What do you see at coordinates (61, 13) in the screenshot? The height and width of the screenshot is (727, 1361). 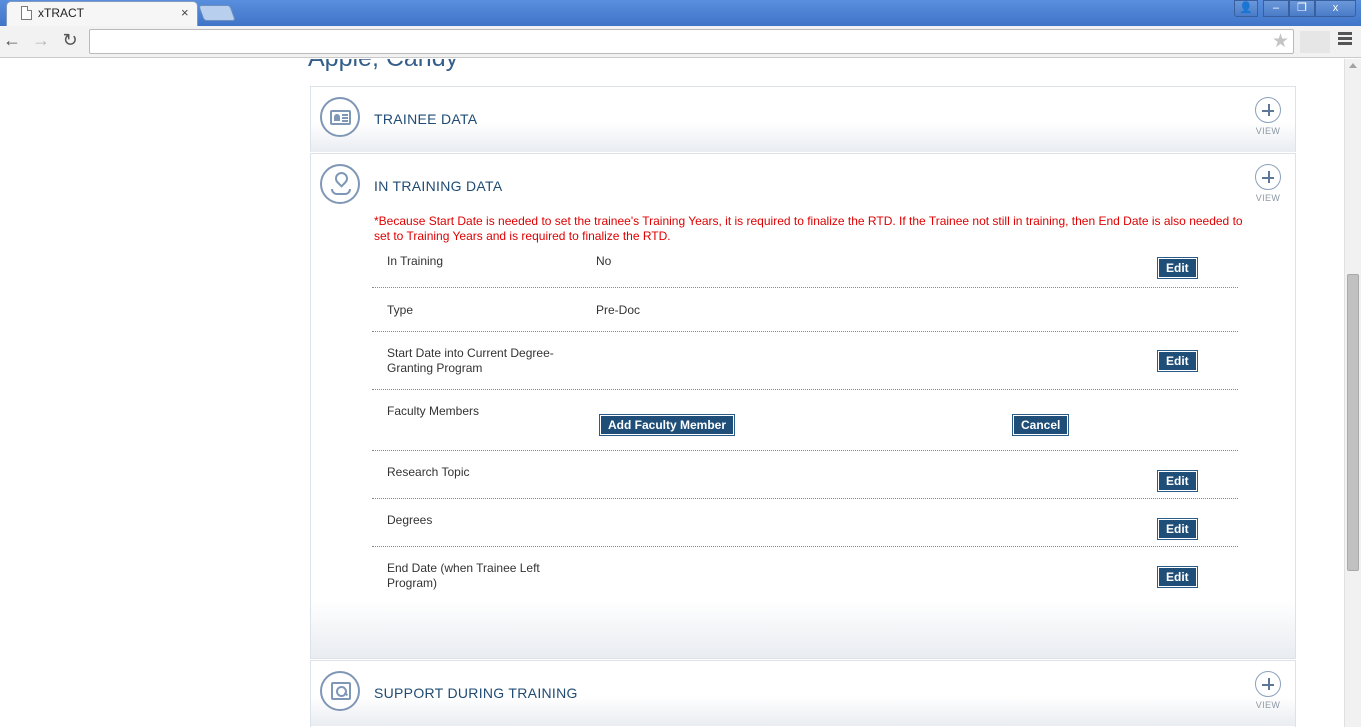 I see `tab-title: xTRACT` at bounding box center [61, 13].